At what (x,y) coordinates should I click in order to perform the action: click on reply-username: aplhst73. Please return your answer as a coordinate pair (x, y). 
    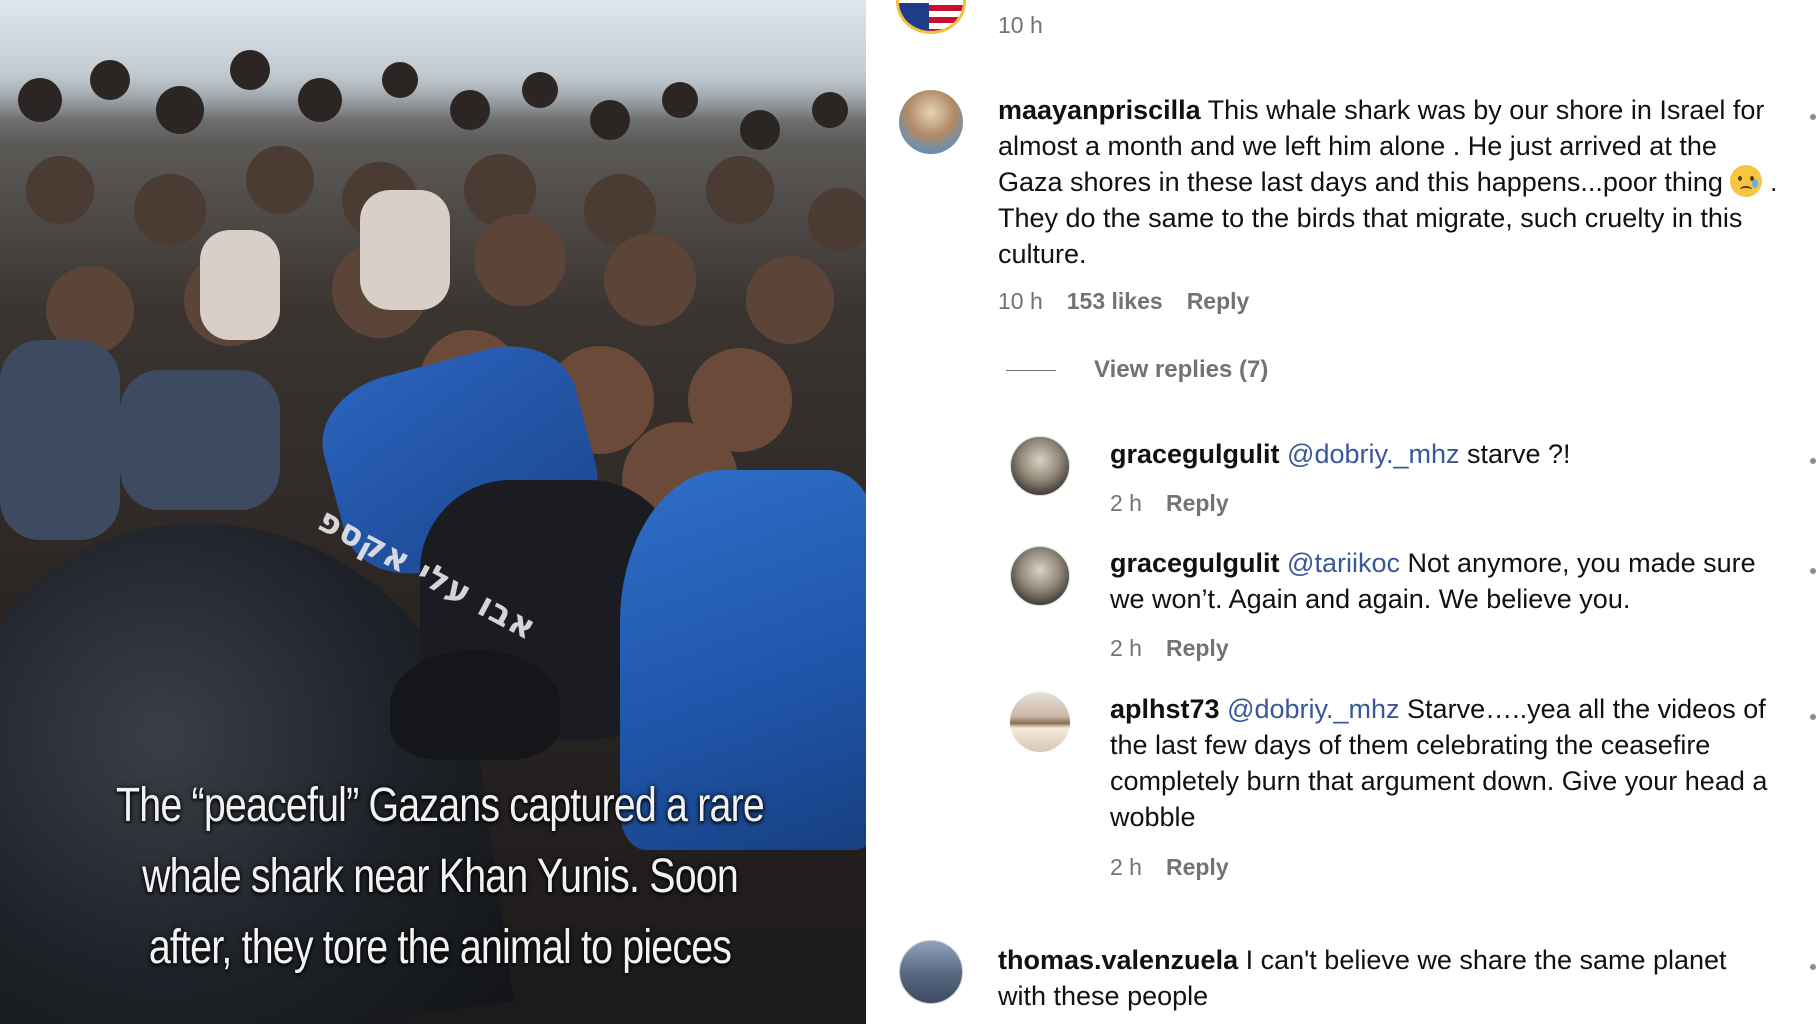
    Looking at the image, I should click on (1165, 709).